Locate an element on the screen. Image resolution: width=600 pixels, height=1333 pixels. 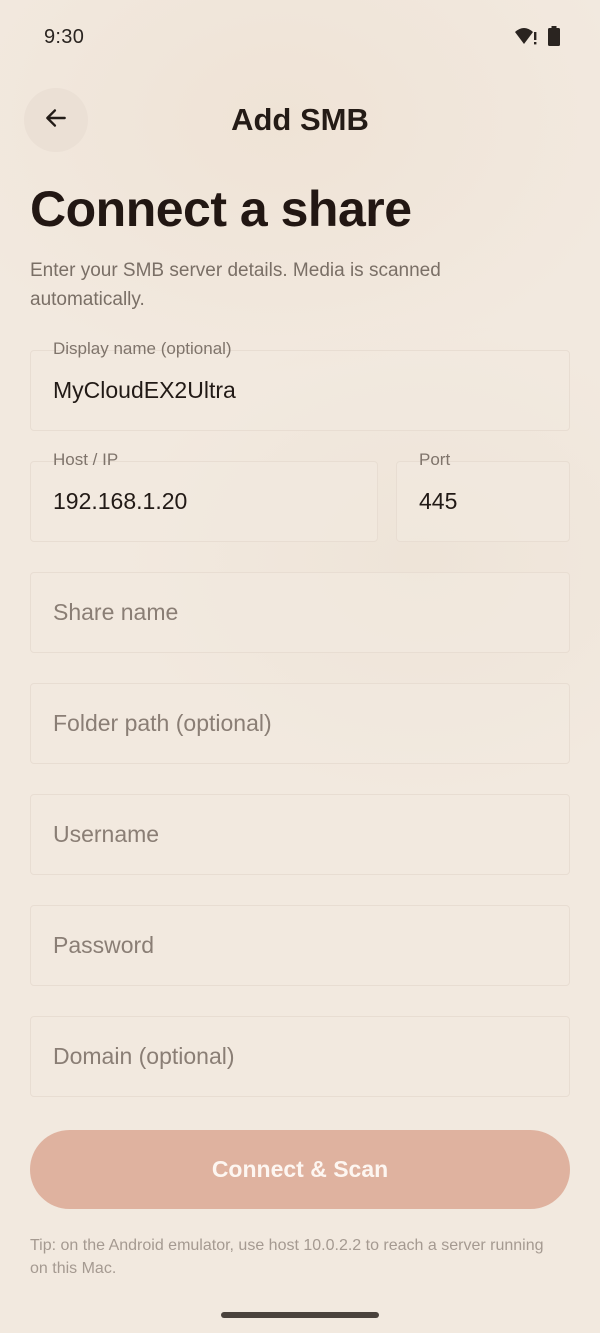
domain-field: Domain (optional) is located at coordinates (300, 1056).